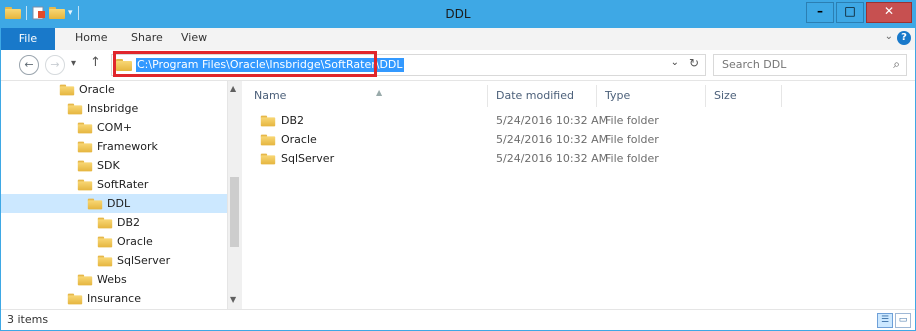 This screenshot has height=331, width=916. What do you see at coordinates (725, 95) in the screenshot?
I see `column-header-label: Size` at bounding box center [725, 95].